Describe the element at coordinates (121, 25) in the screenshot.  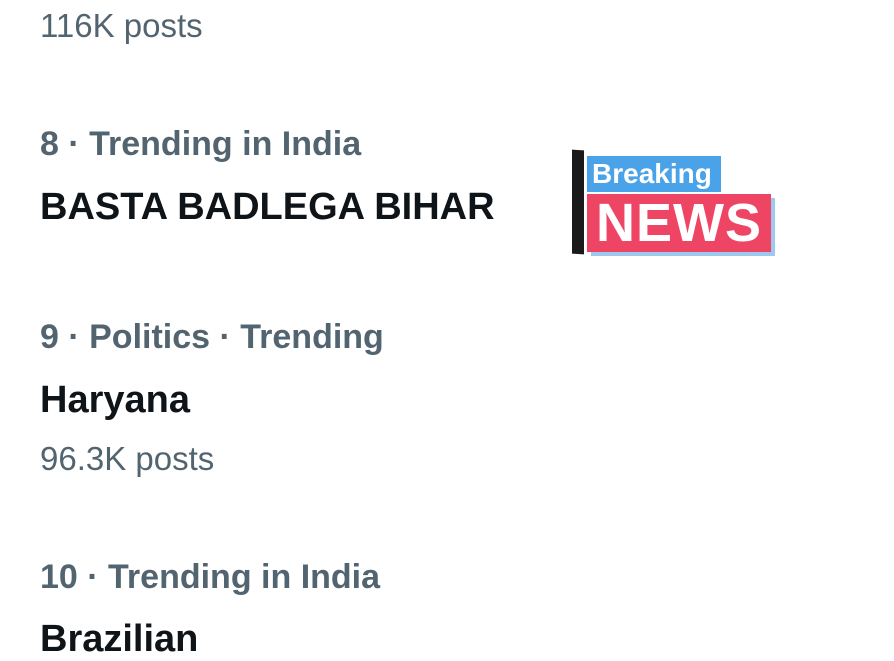
I see `trend-post-count: 116K posts` at that location.